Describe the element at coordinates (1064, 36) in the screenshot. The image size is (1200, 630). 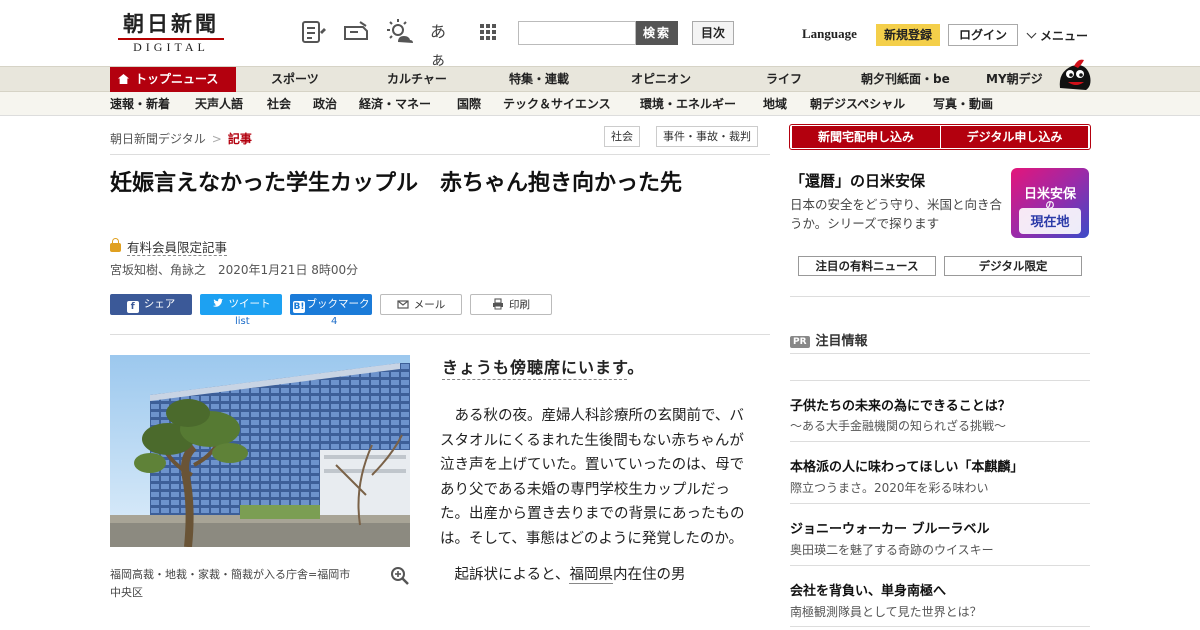
I see `menu-label: メニュー` at that location.